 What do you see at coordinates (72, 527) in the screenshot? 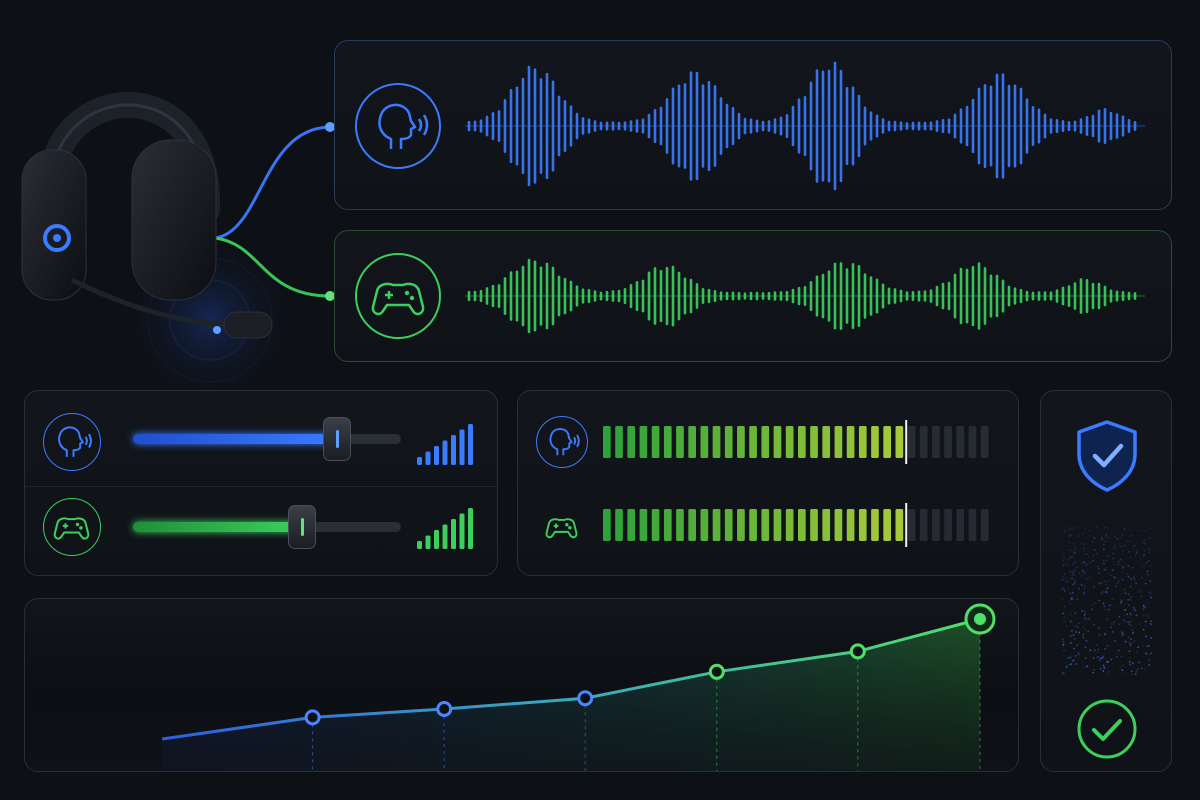
I see `game-channel-icon` at bounding box center [72, 527].